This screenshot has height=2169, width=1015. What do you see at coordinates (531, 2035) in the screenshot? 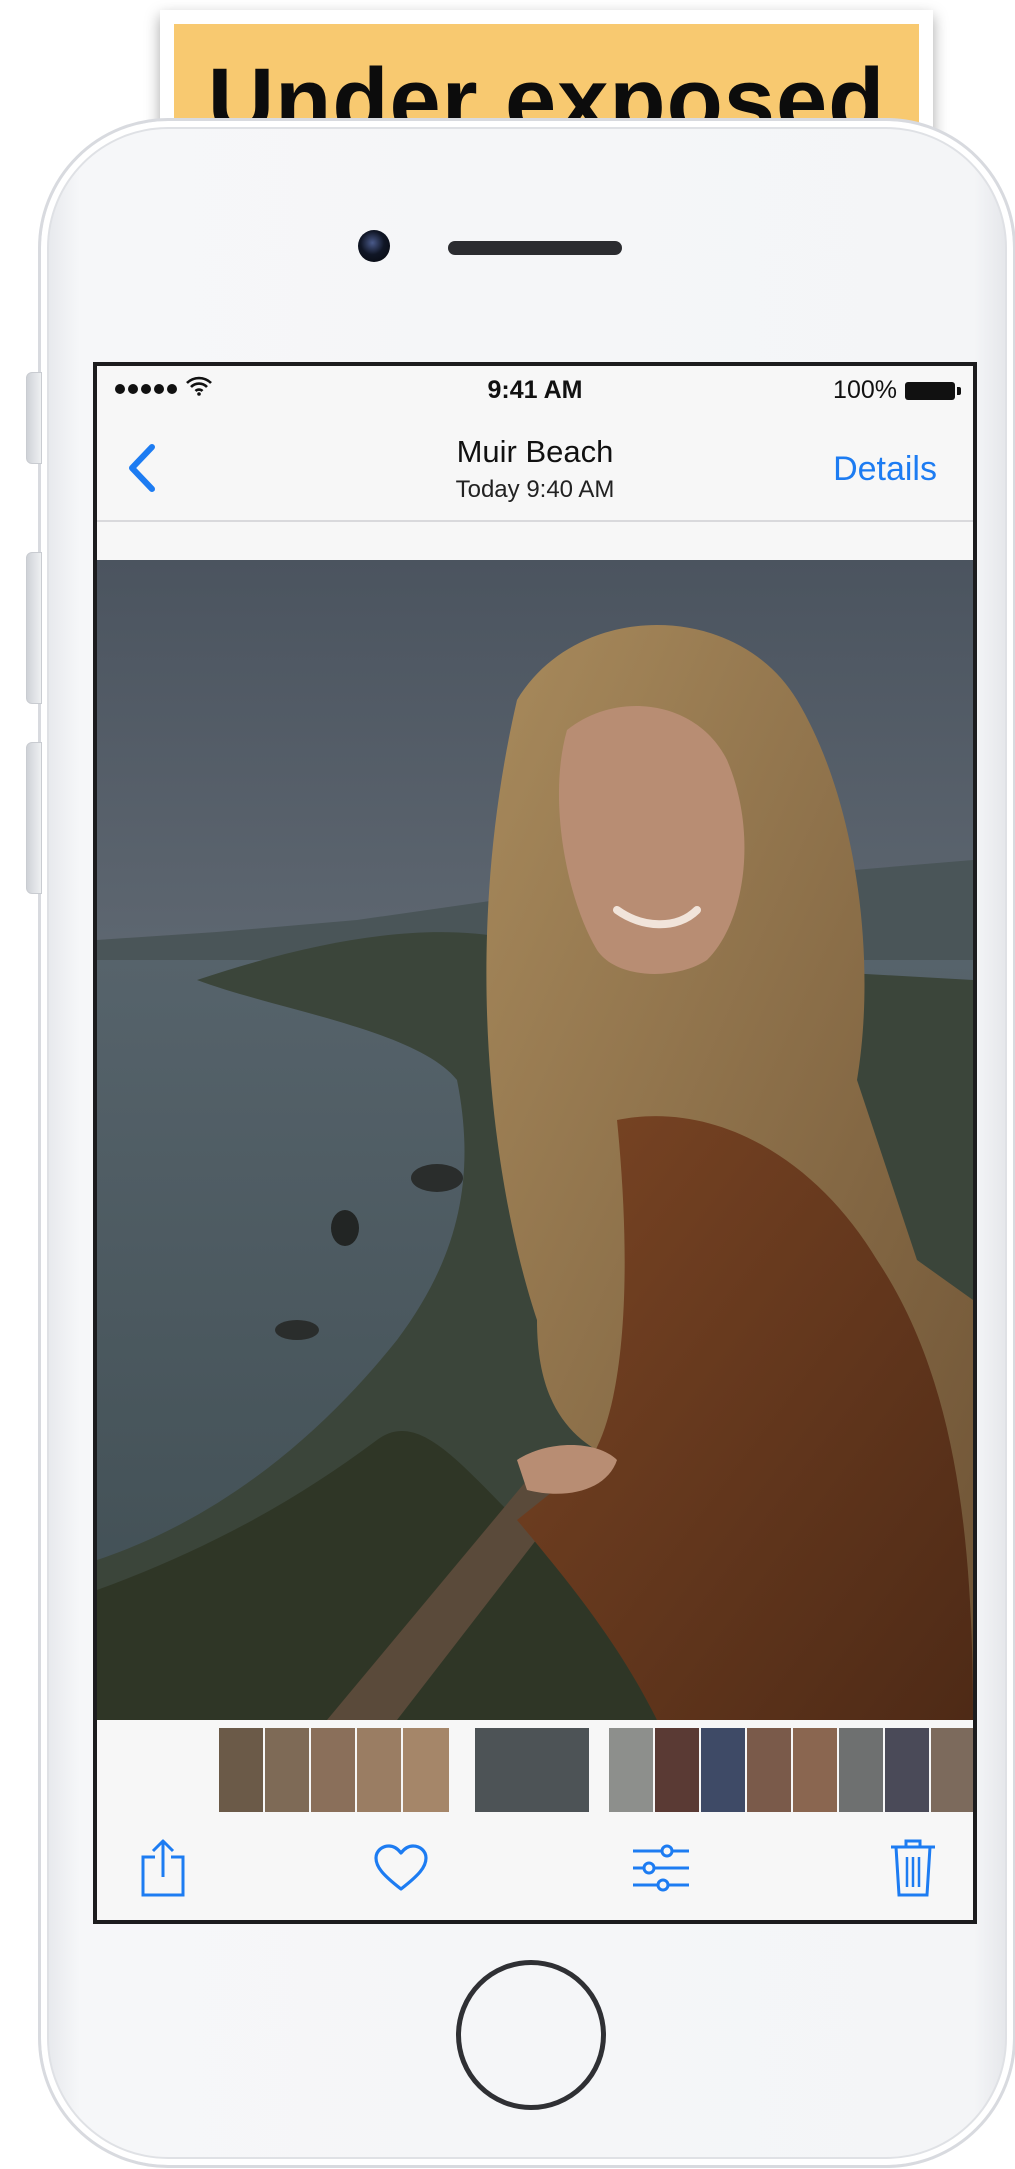
I see `home-button` at bounding box center [531, 2035].